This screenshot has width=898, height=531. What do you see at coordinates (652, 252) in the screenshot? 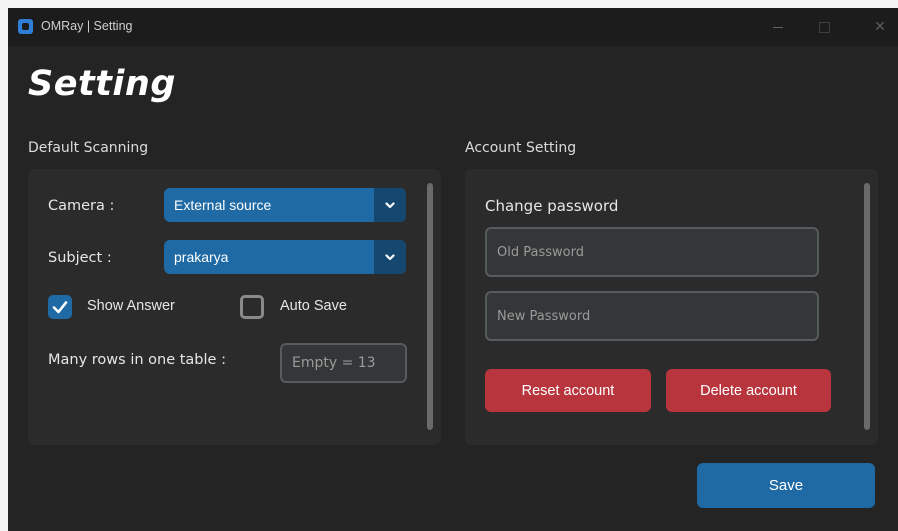
I see `old-password-input` at bounding box center [652, 252].